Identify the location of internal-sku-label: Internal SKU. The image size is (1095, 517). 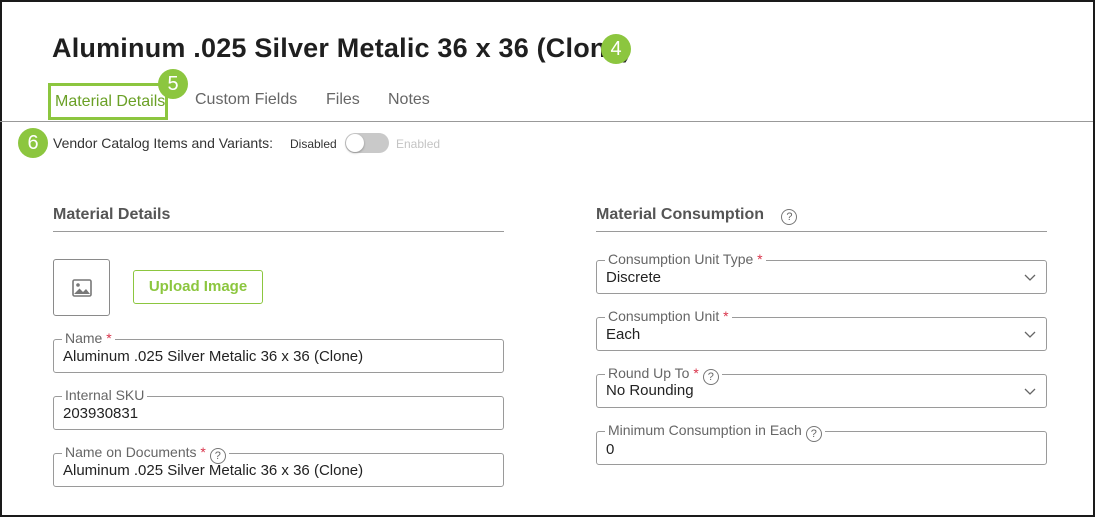
(105, 395).